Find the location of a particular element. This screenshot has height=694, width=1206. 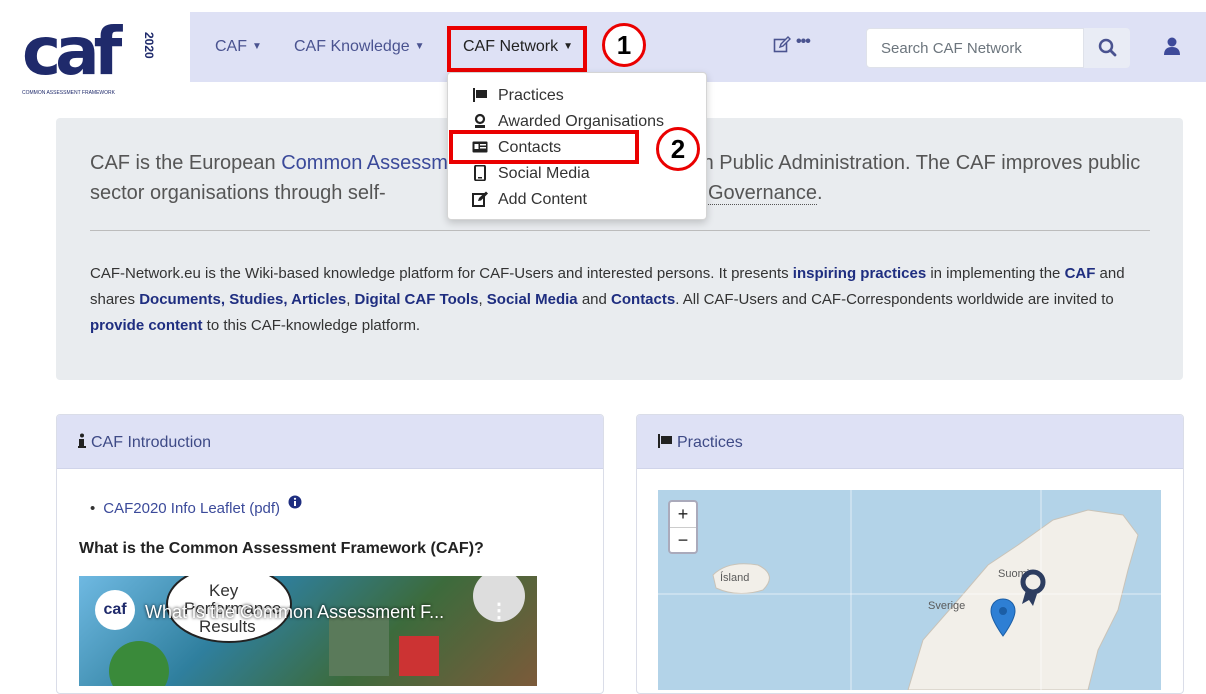

map-land is located at coordinates (909, 590).